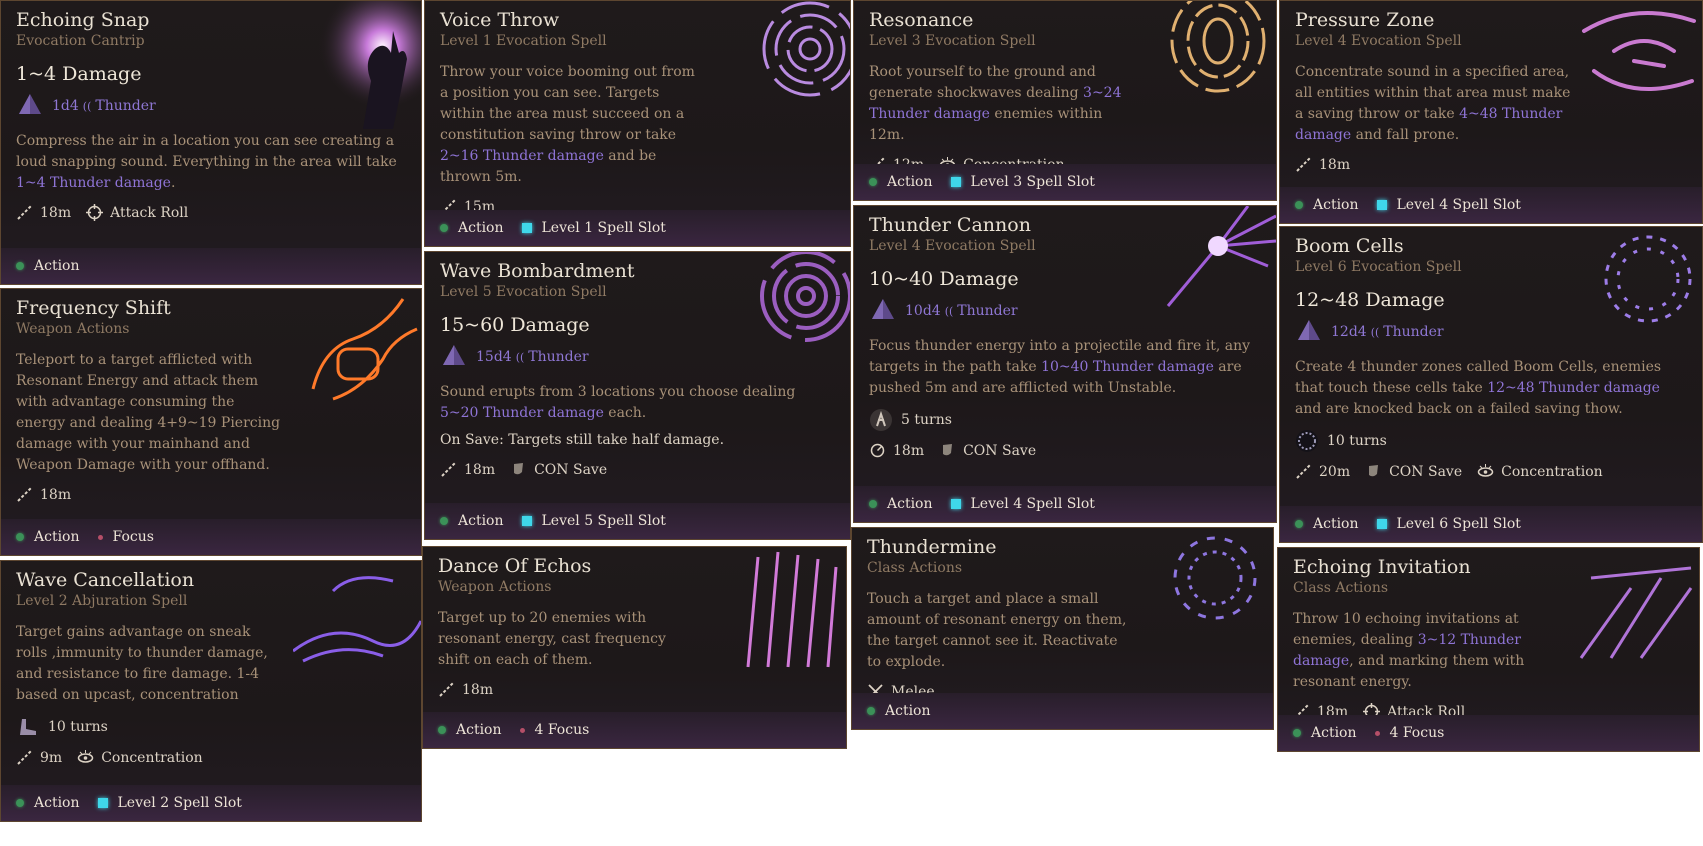 The width and height of the screenshot is (1703, 846). Describe the element at coordinates (1365, 20) in the screenshot. I see `spell-title: Pressure Zone` at that location.